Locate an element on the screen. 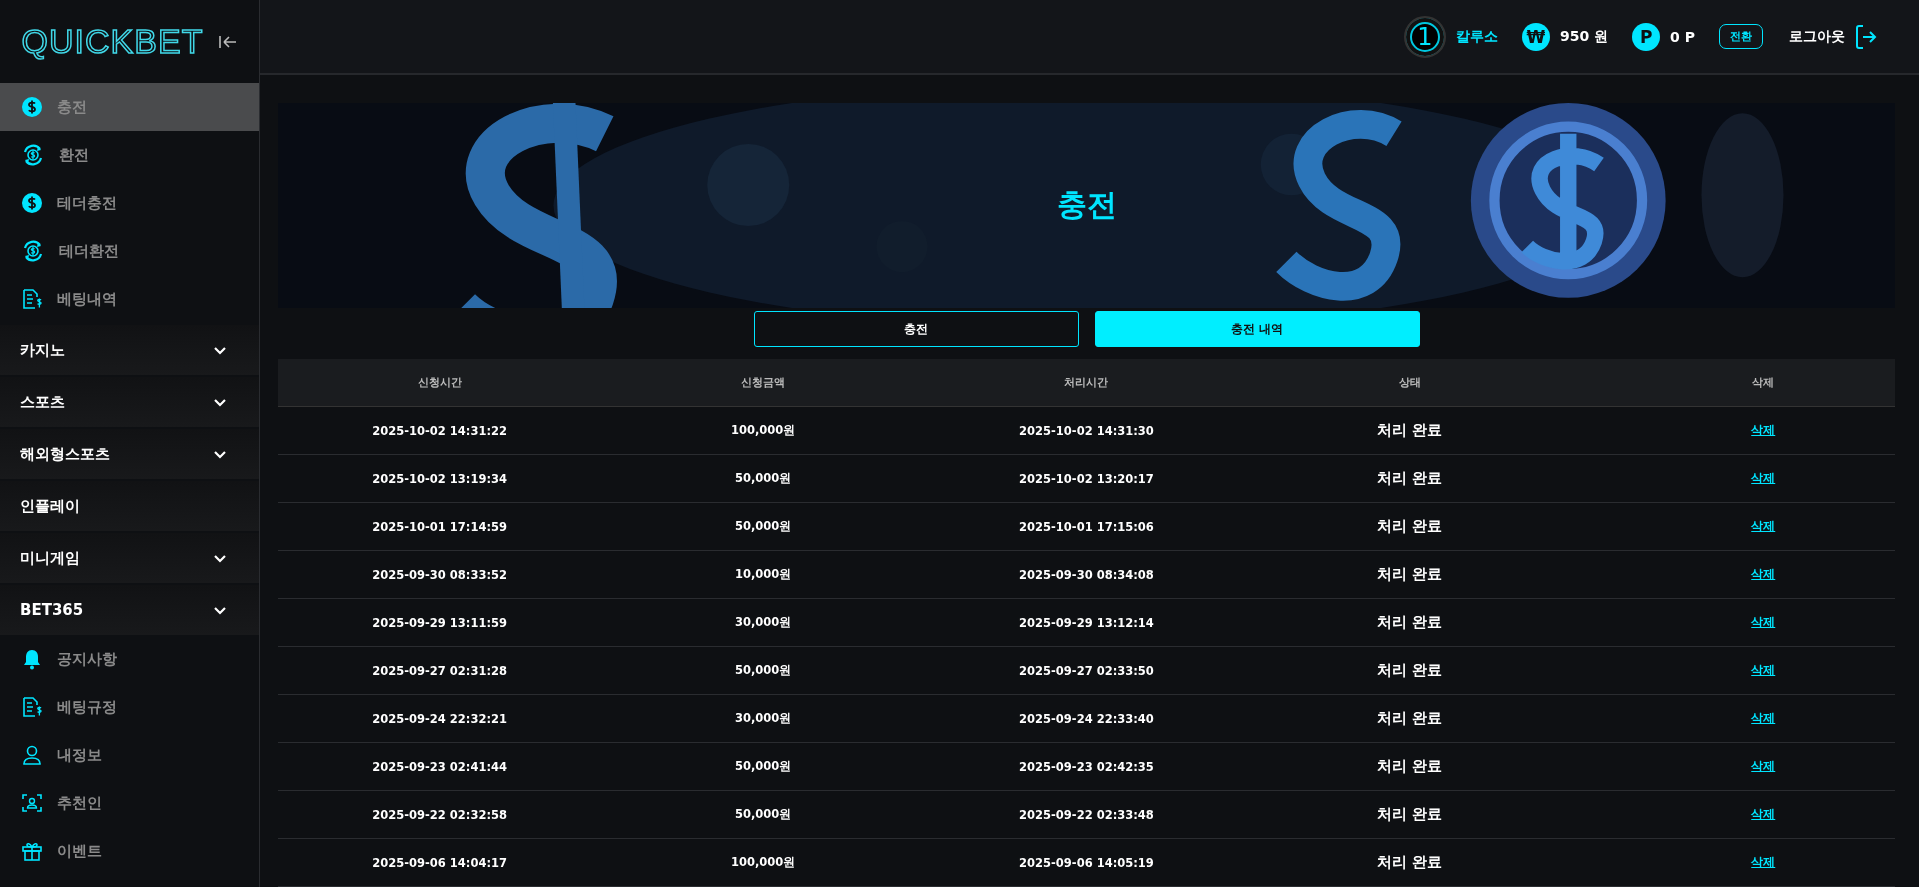  table-cell-text: 2025-09-23 02:41:44 is located at coordinates (440, 766).